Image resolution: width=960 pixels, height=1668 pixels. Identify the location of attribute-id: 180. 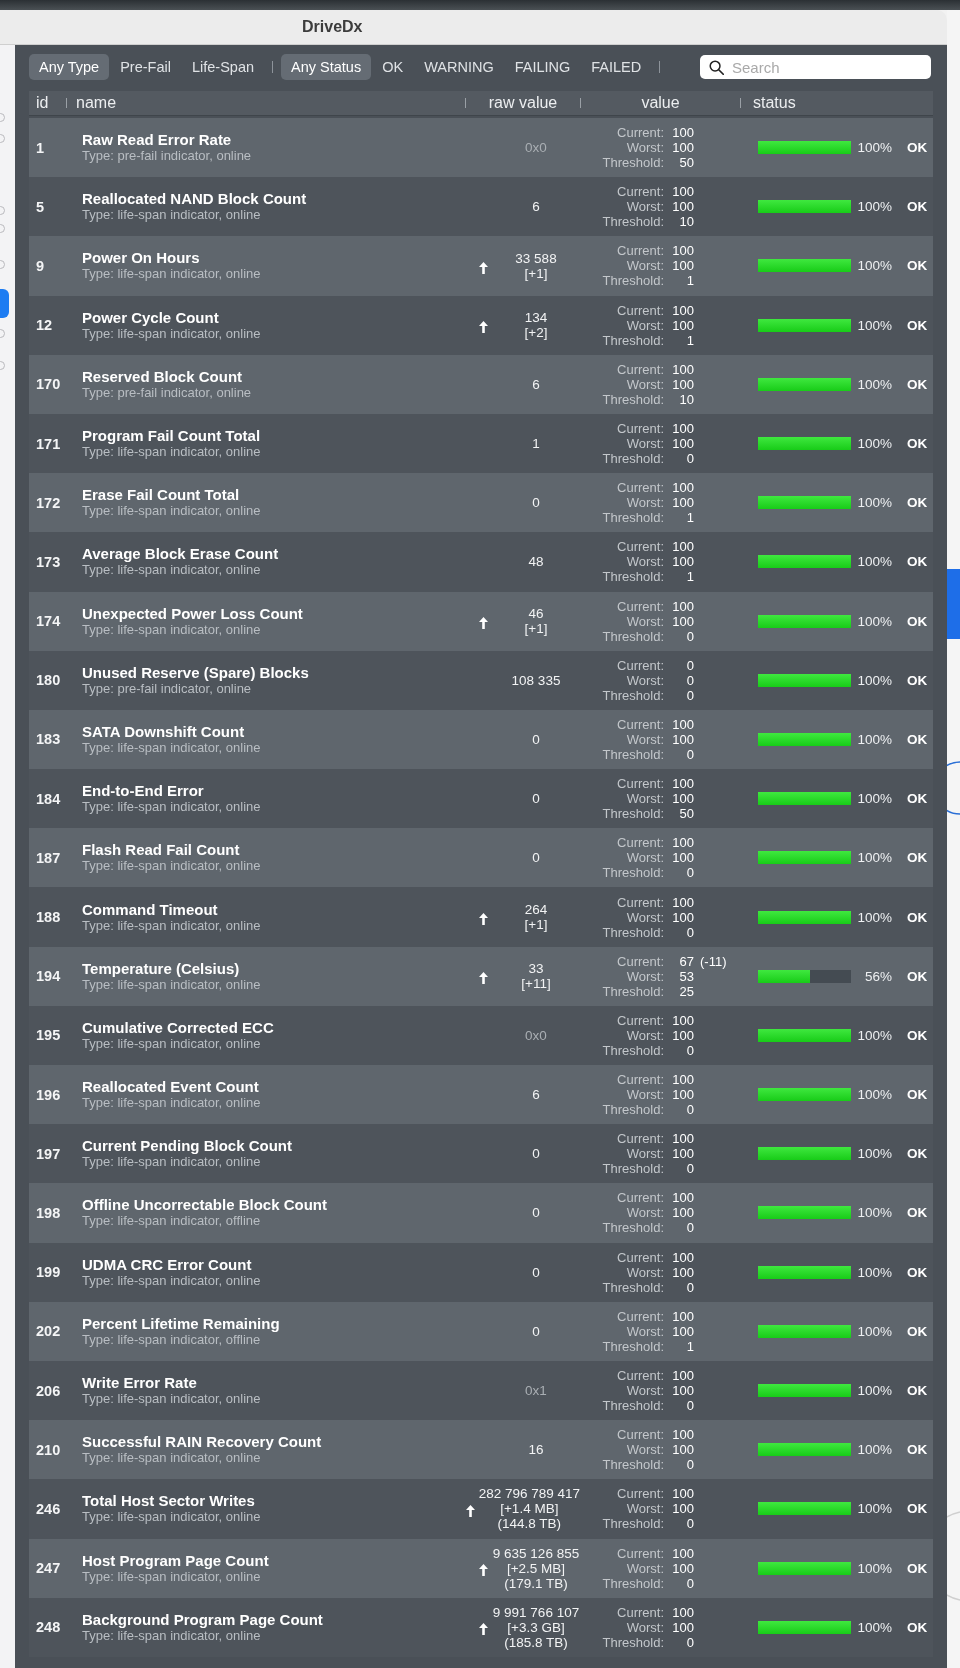
(48, 680).